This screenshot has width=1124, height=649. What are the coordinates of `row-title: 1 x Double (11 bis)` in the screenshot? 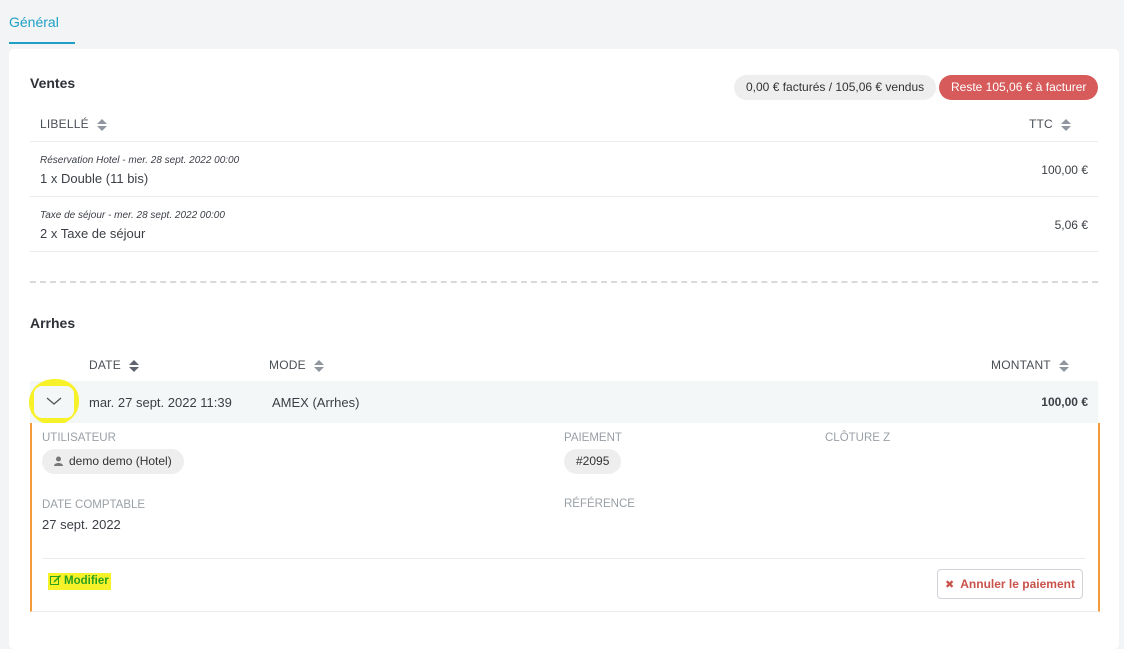 It's located at (94, 178).